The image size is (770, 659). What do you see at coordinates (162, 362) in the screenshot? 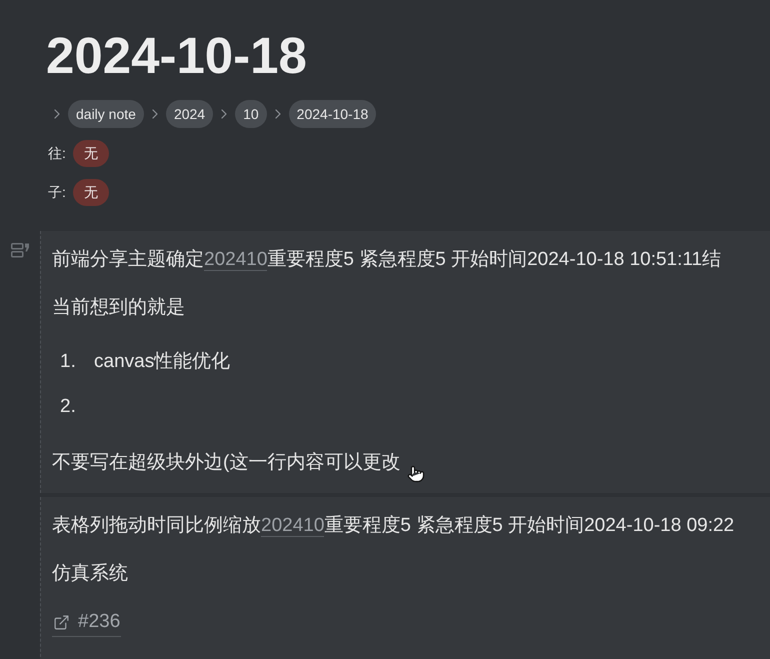
I see `list-item-text: canvas性能优化` at bounding box center [162, 362].